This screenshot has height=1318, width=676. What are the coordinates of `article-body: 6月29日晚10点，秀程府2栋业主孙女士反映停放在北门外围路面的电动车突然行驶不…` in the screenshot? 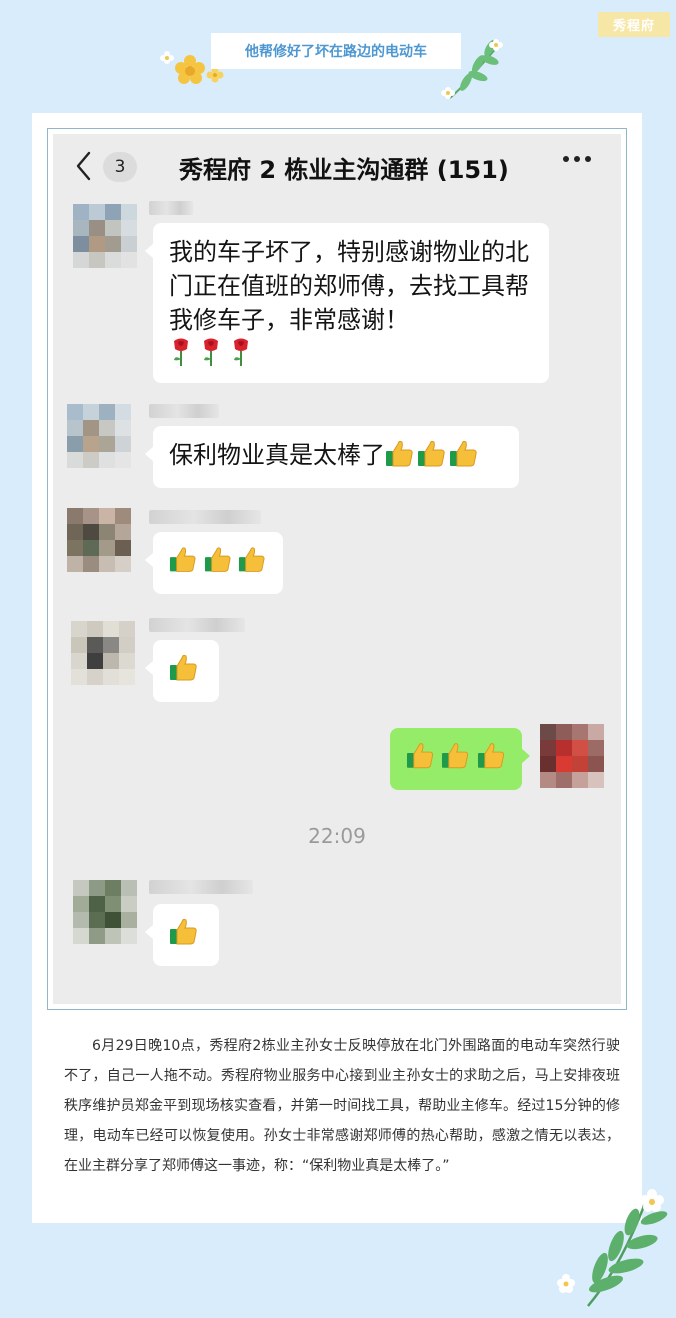 It's located at (342, 1106).